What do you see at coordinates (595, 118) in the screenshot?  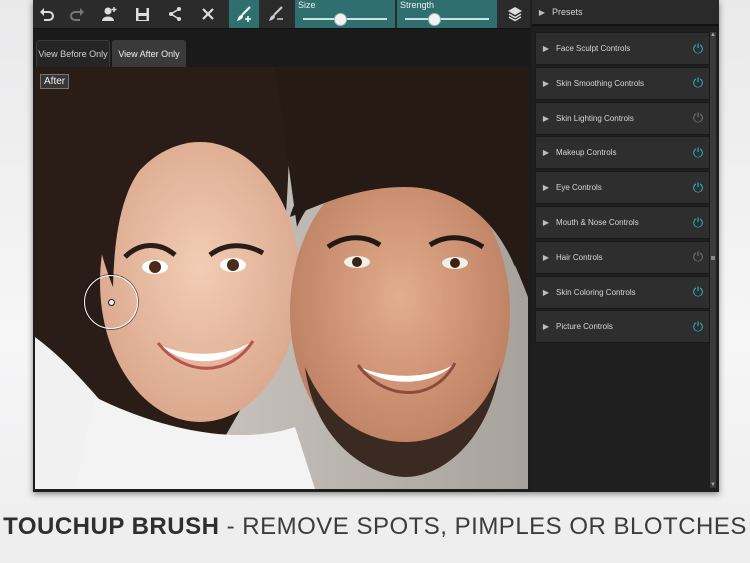 I see `control-label: Skin Lighting Controls` at bounding box center [595, 118].